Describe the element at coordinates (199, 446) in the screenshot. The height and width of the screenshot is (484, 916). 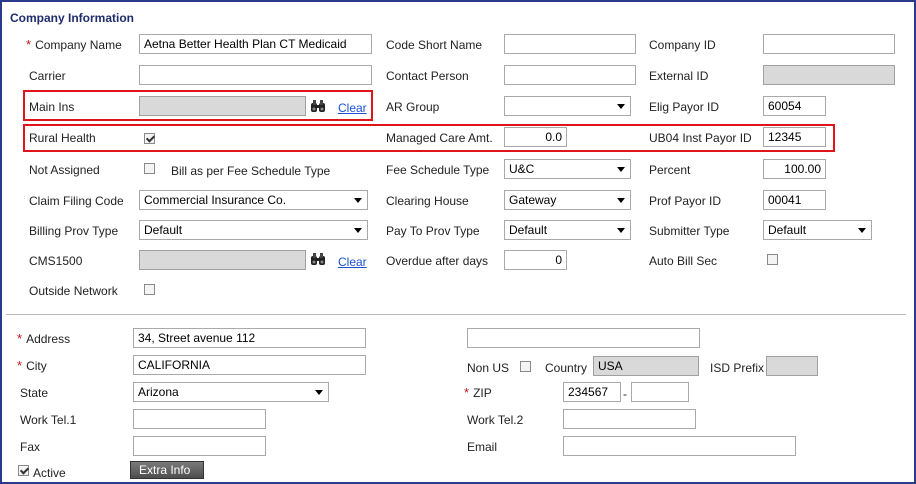
I see `fax-input` at that location.